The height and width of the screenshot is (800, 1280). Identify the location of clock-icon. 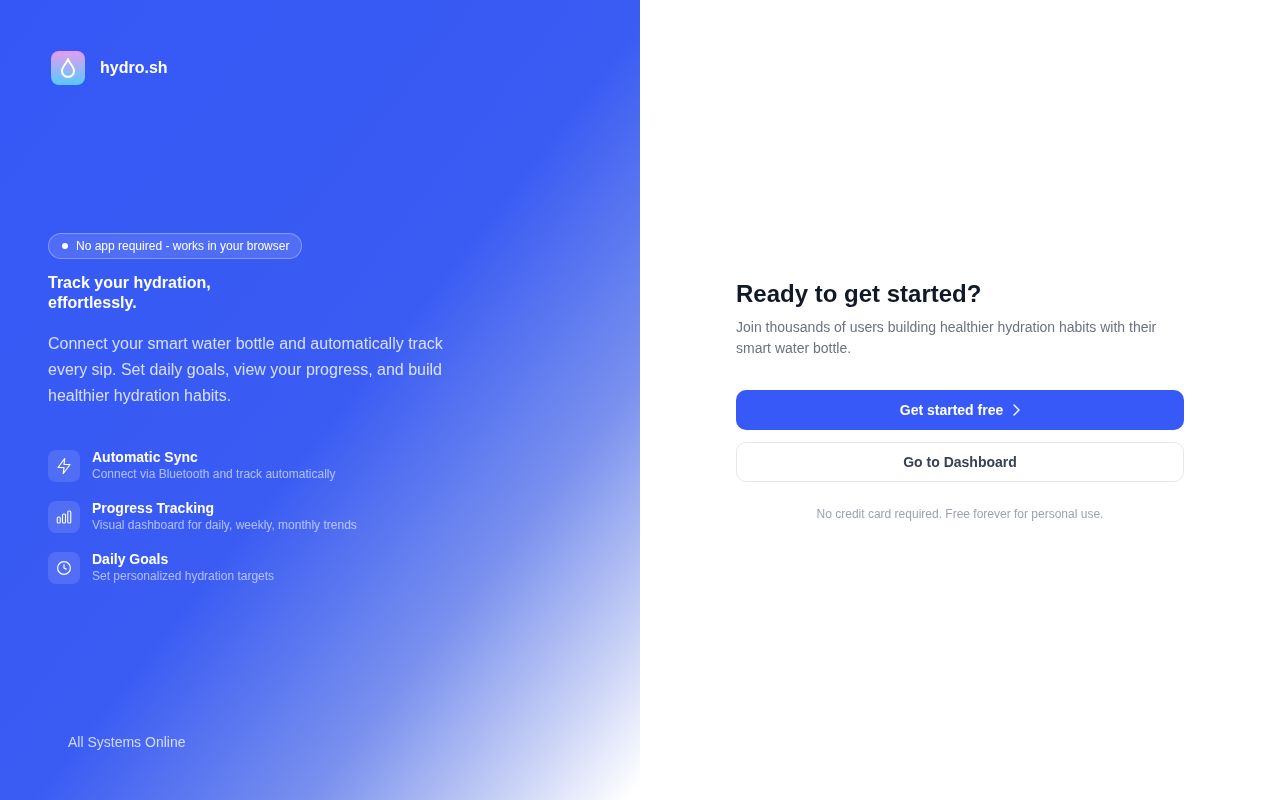
(64, 567).